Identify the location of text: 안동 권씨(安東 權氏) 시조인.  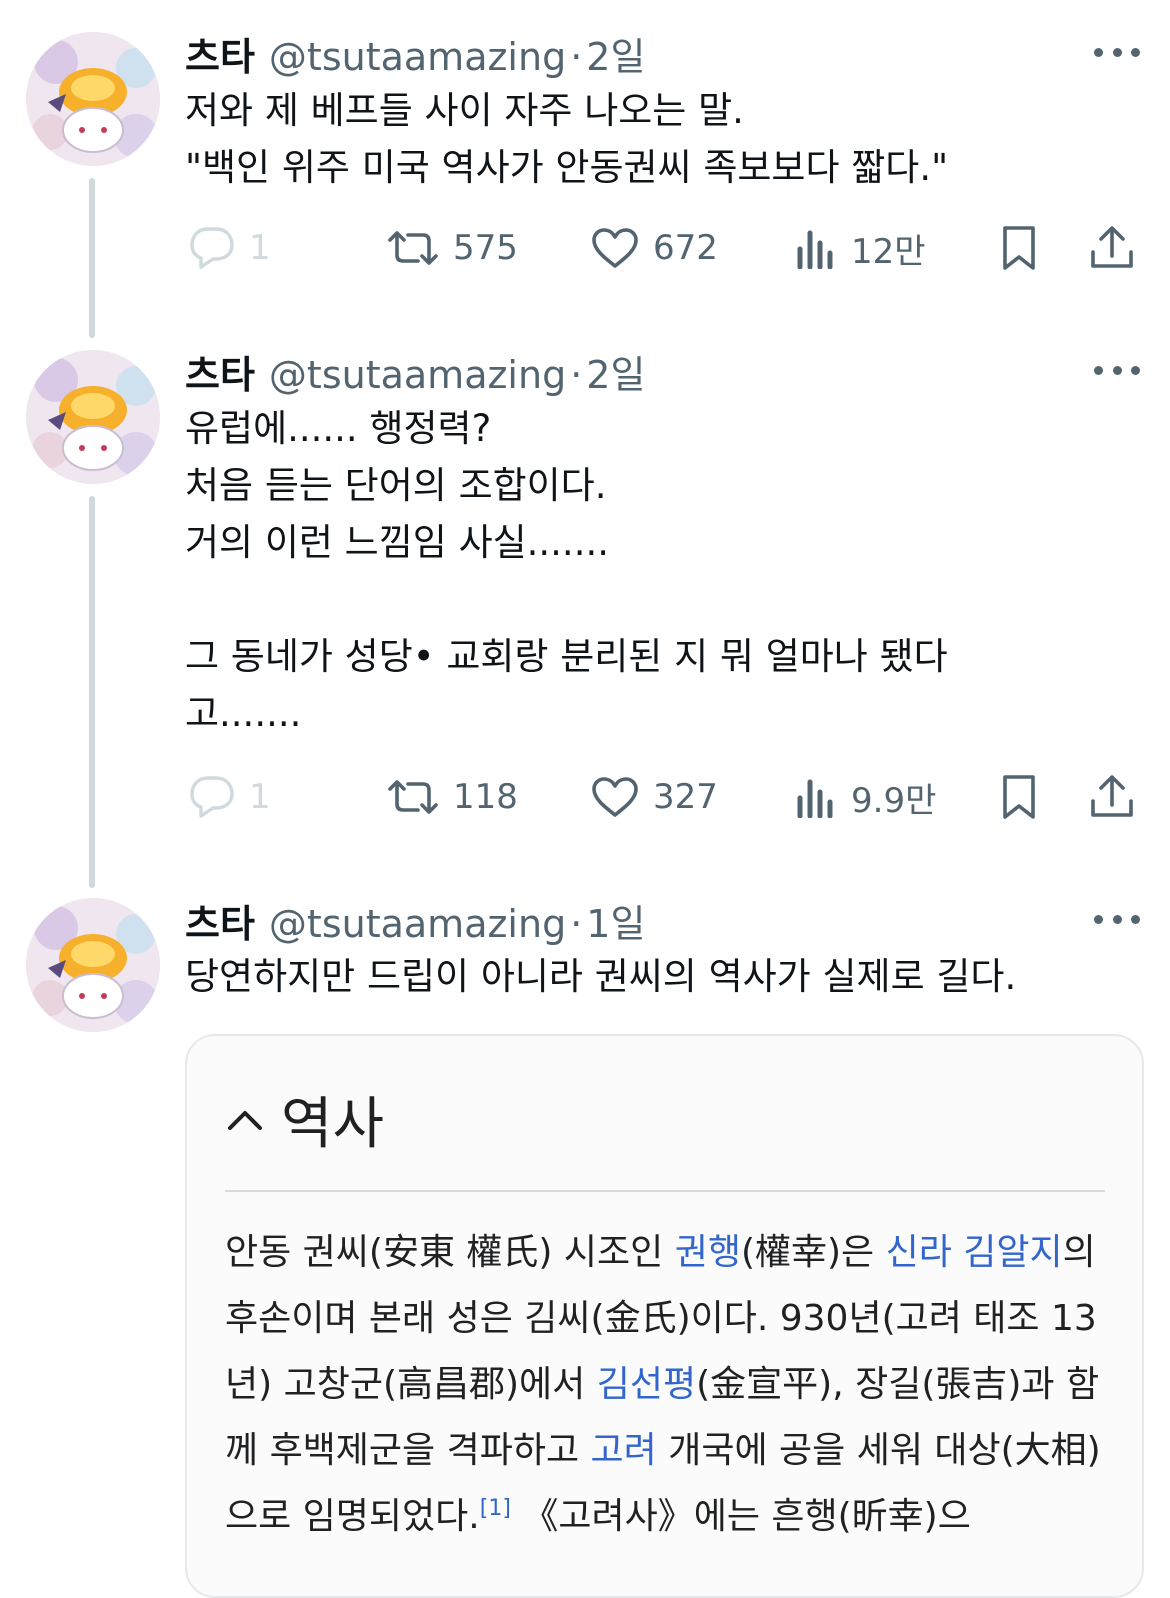
(450, 1252).